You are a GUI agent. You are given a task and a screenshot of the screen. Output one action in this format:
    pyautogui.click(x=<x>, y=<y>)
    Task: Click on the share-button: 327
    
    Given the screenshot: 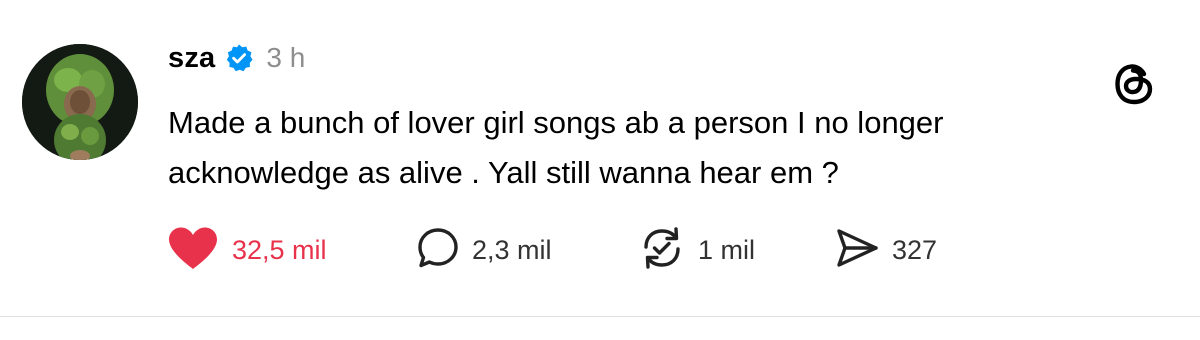 What is the action you would take?
    pyautogui.click(x=885, y=250)
    